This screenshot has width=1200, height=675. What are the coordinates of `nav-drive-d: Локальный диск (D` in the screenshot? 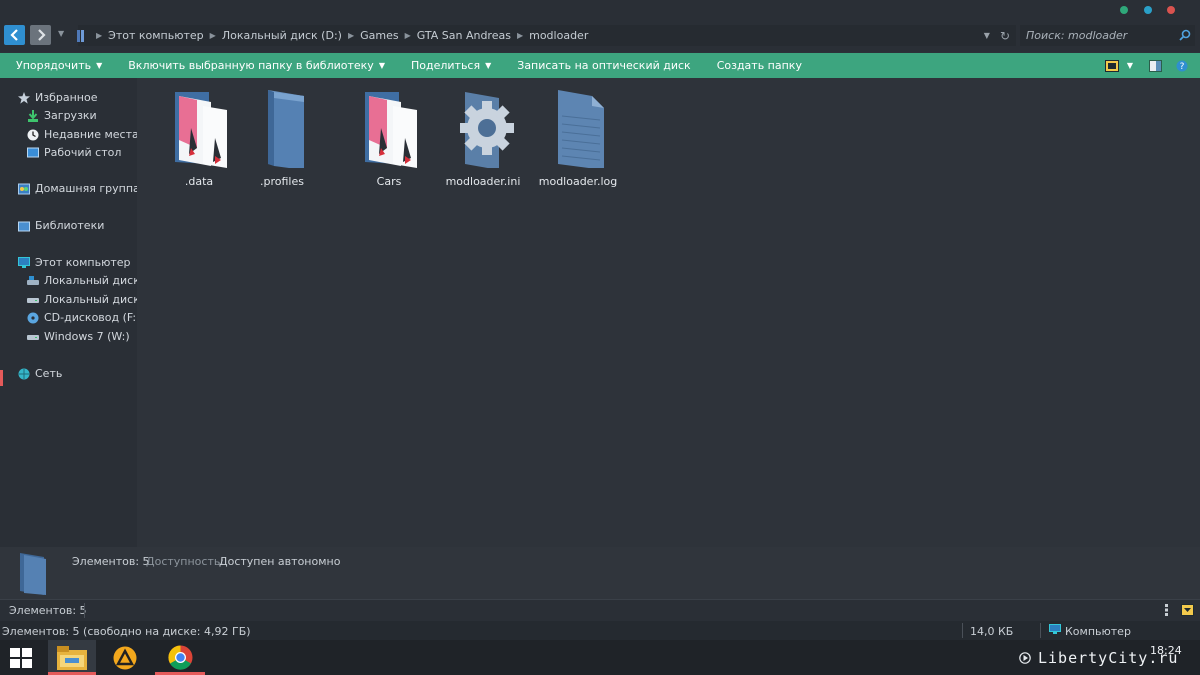 It's located at (82, 299).